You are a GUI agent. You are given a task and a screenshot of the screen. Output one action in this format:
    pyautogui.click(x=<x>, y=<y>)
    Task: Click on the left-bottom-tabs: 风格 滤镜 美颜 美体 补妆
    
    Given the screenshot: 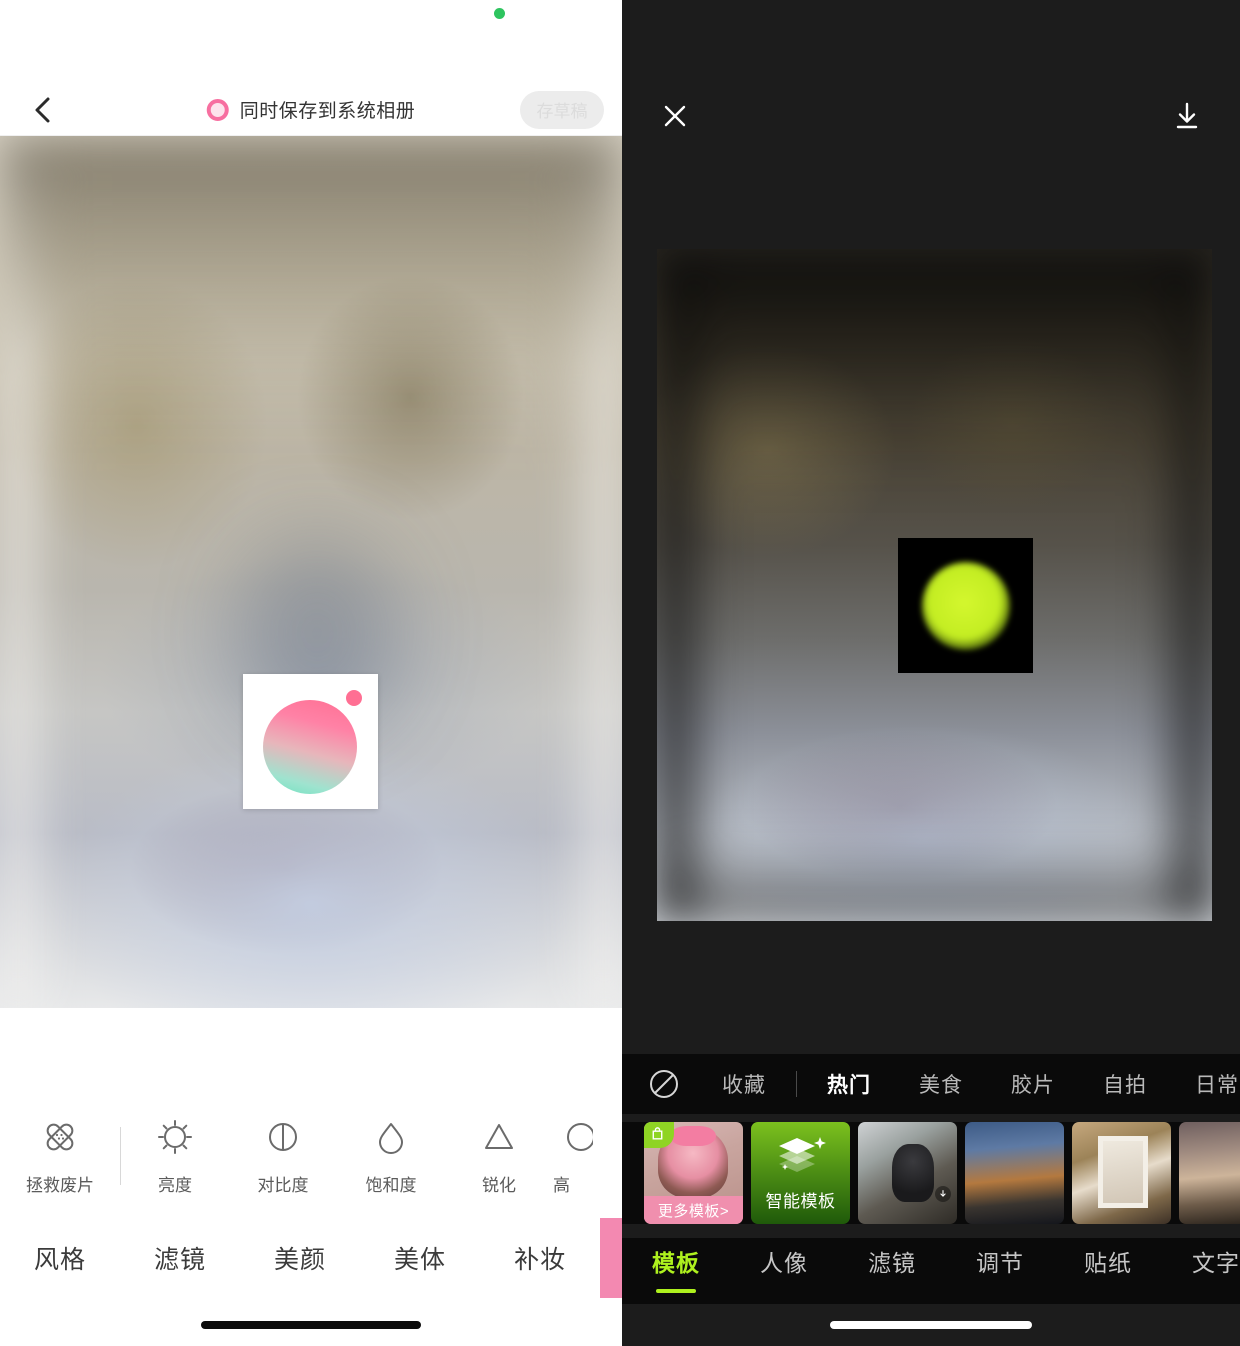 What is the action you would take?
    pyautogui.click(x=311, y=1258)
    